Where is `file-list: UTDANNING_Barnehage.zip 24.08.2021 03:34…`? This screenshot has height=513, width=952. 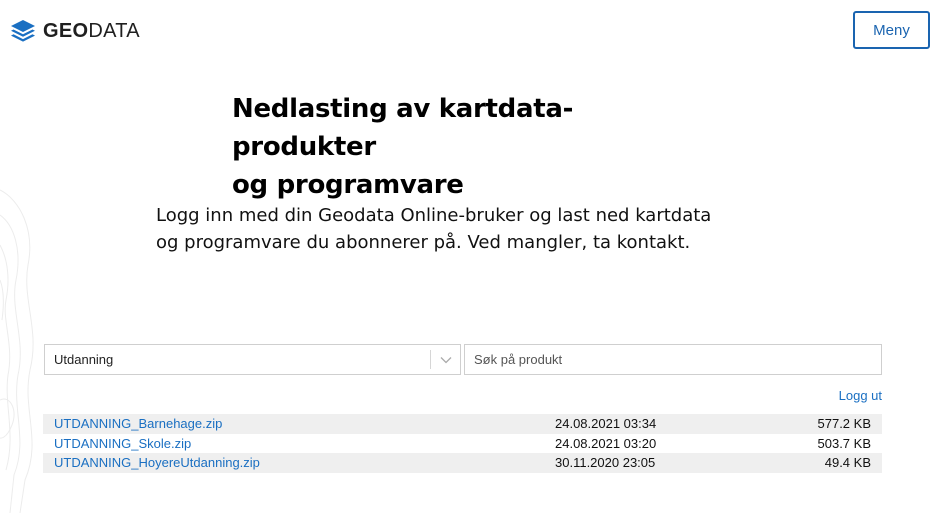
file-list: UTDANNING_Barnehage.zip 24.08.2021 03:34… is located at coordinates (462, 443).